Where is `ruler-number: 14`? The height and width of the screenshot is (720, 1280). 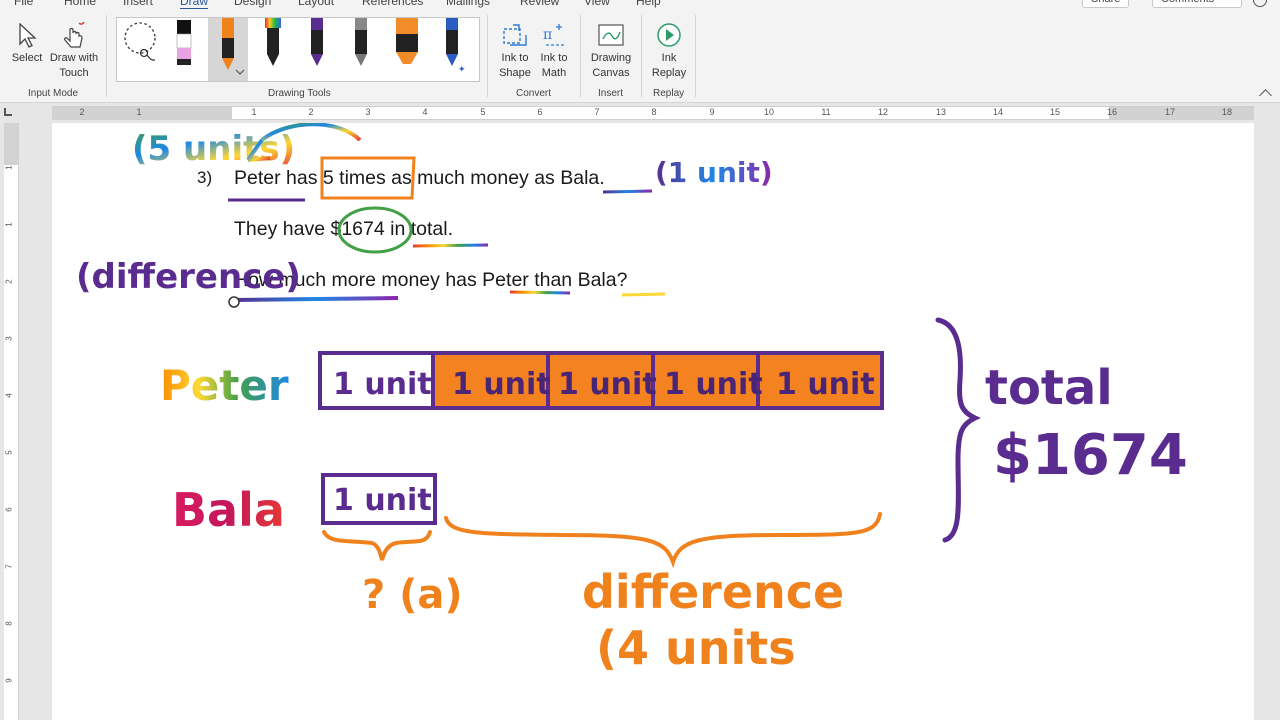
ruler-number: 14 is located at coordinates (998, 112).